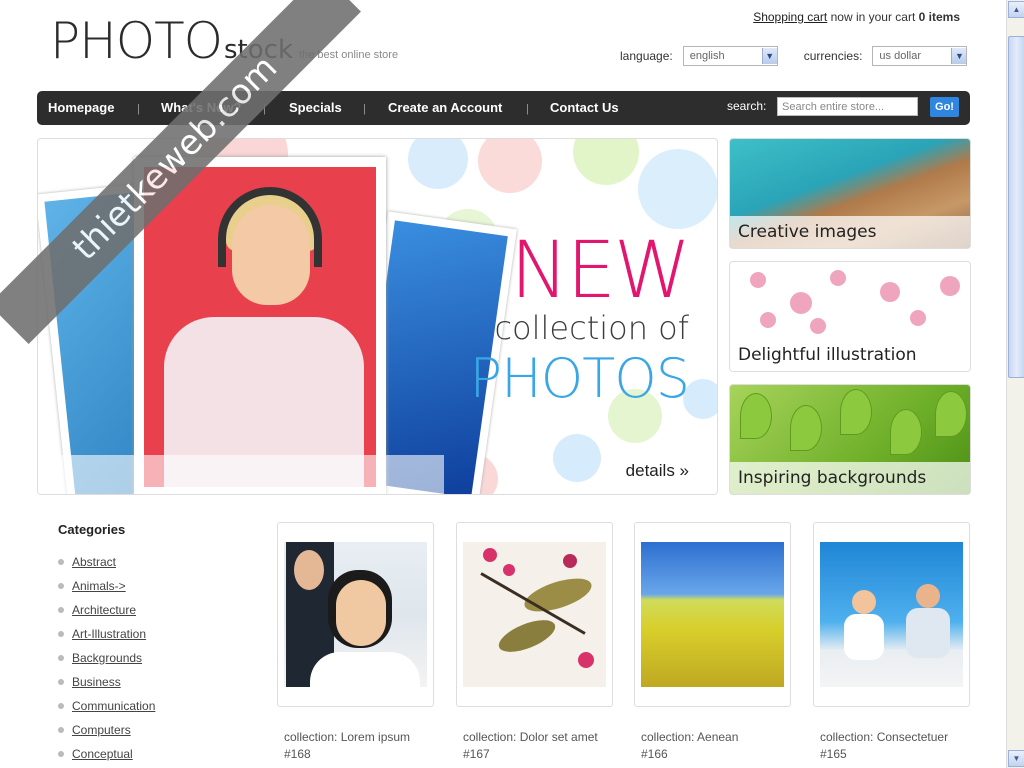 The height and width of the screenshot is (768, 1024). I want to click on cart-text: now in your cart, so click(873, 17).